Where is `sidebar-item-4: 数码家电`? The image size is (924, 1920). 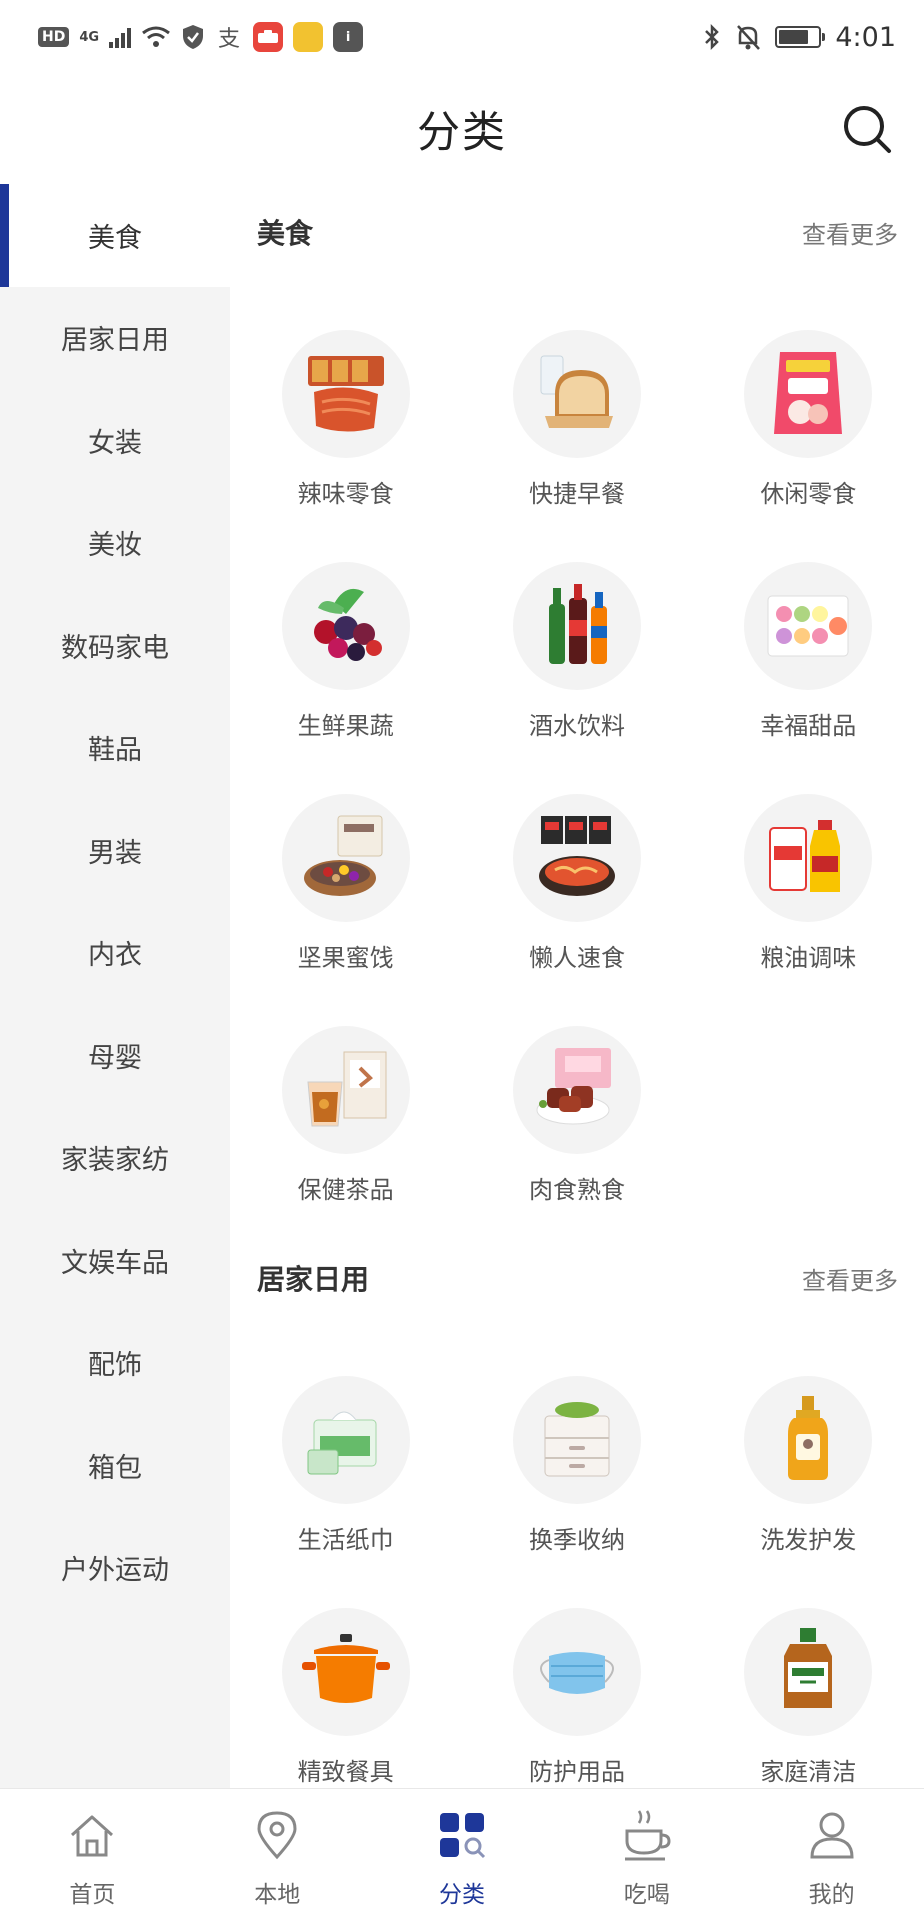 sidebar-item-4: 数码家电 is located at coordinates (115, 645).